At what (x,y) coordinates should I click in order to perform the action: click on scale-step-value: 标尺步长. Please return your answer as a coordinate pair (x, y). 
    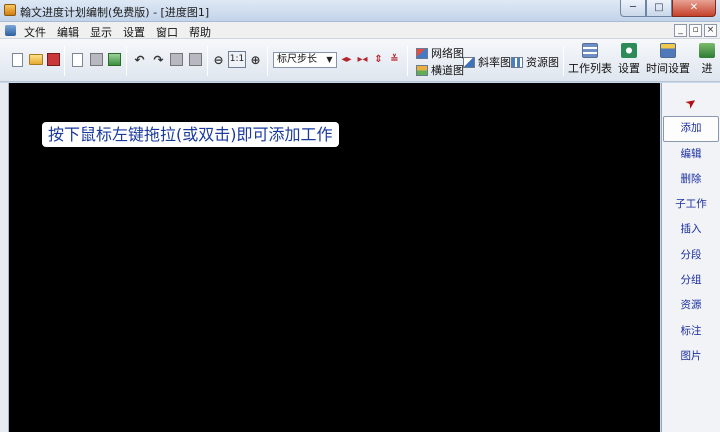
    Looking at the image, I should click on (297, 59).